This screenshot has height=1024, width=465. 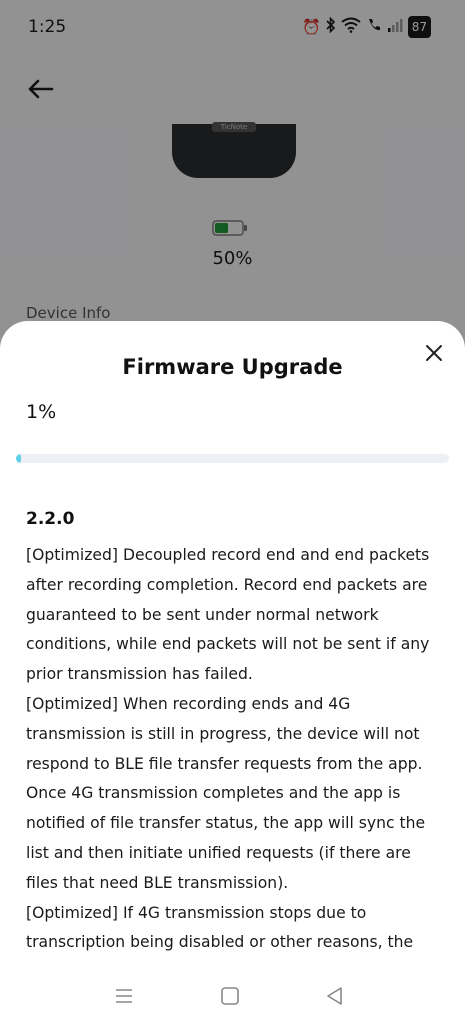 I want to click on progress-bar, so click(x=232, y=458).